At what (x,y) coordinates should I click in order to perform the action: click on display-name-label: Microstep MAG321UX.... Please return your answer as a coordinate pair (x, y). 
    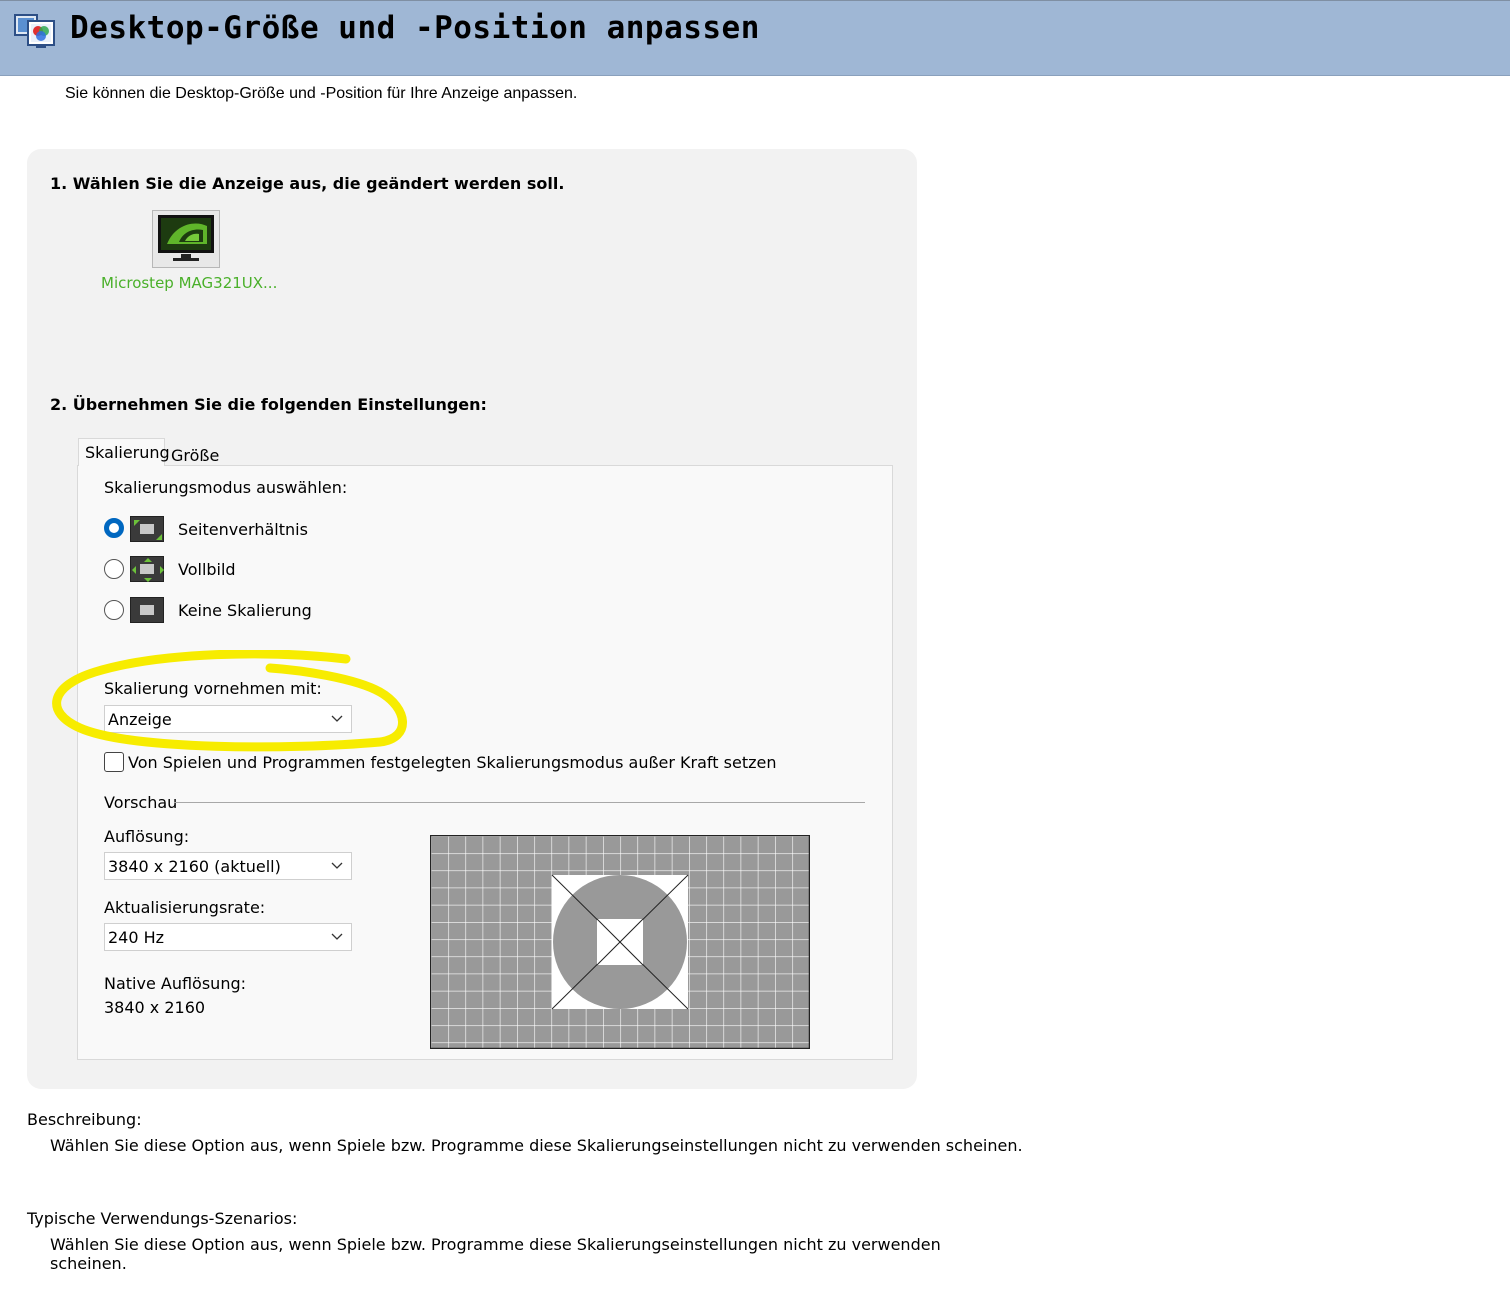
    Looking at the image, I should click on (189, 283).